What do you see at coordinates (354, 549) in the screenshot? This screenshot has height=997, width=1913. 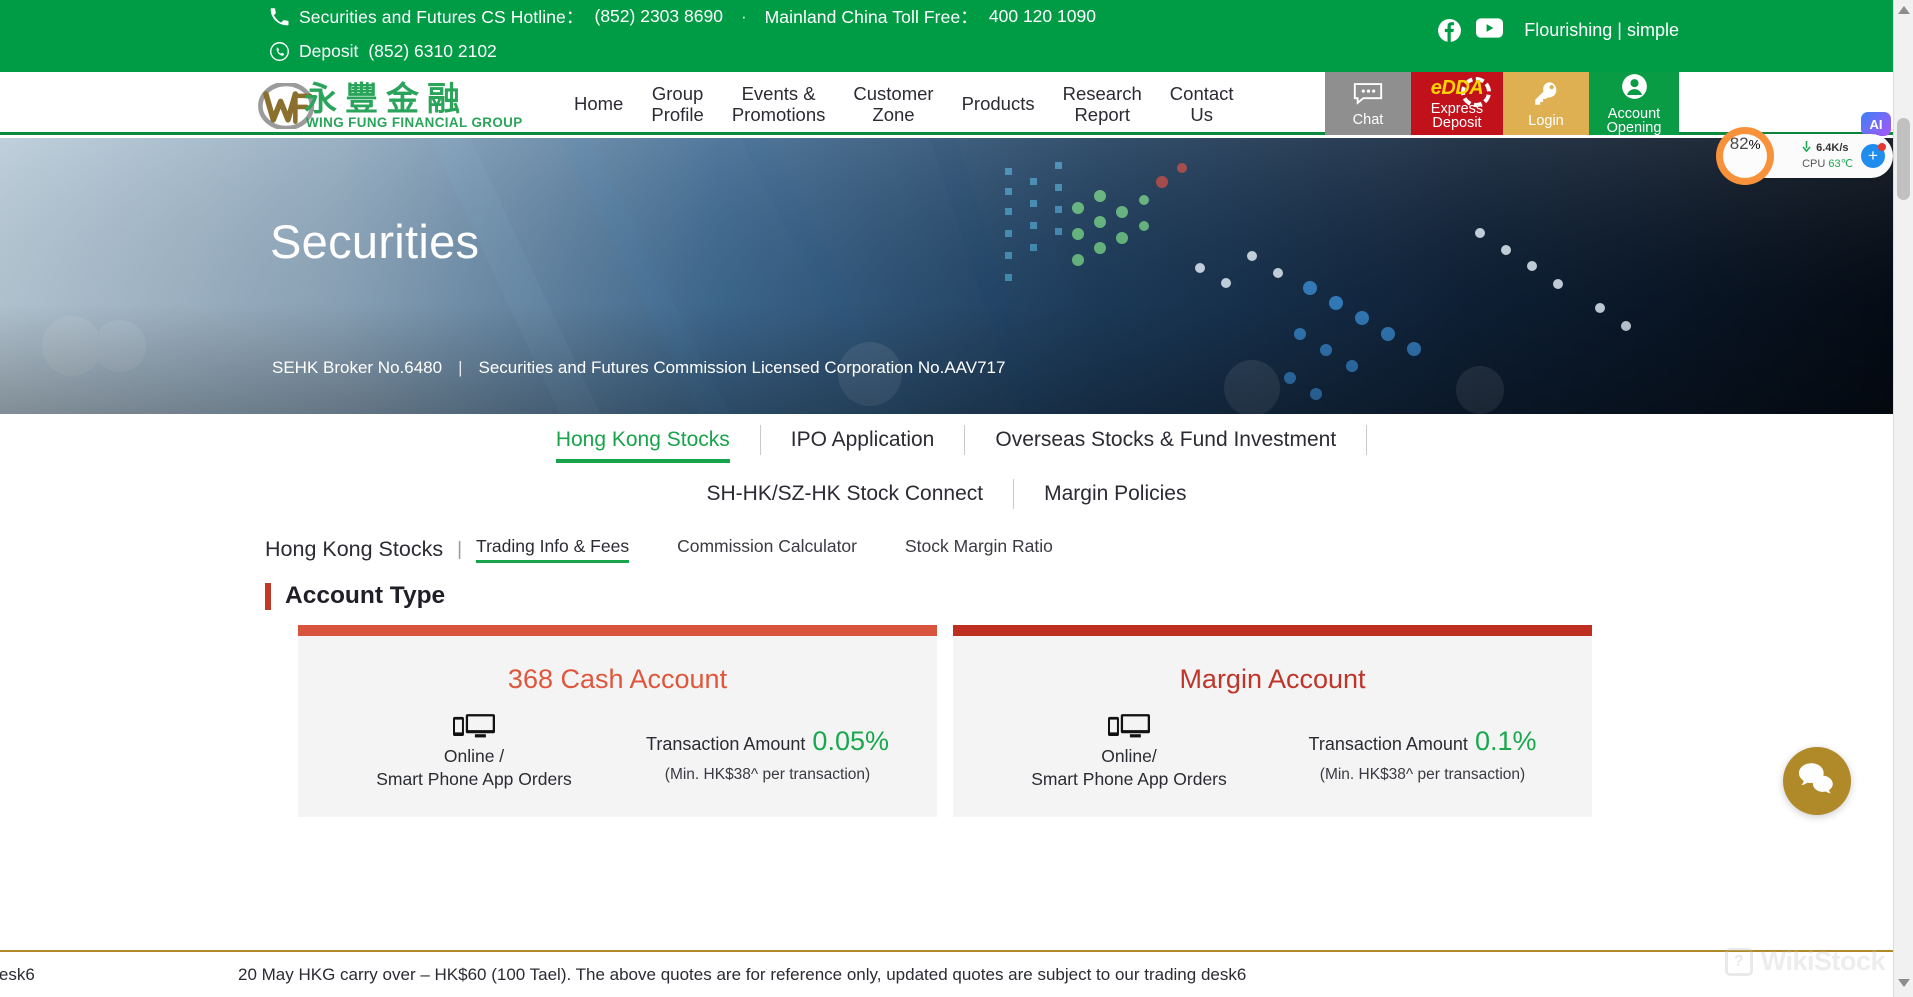 I see `subnav-title: Hong Kong Stocks` at bounding box center [354, 549].